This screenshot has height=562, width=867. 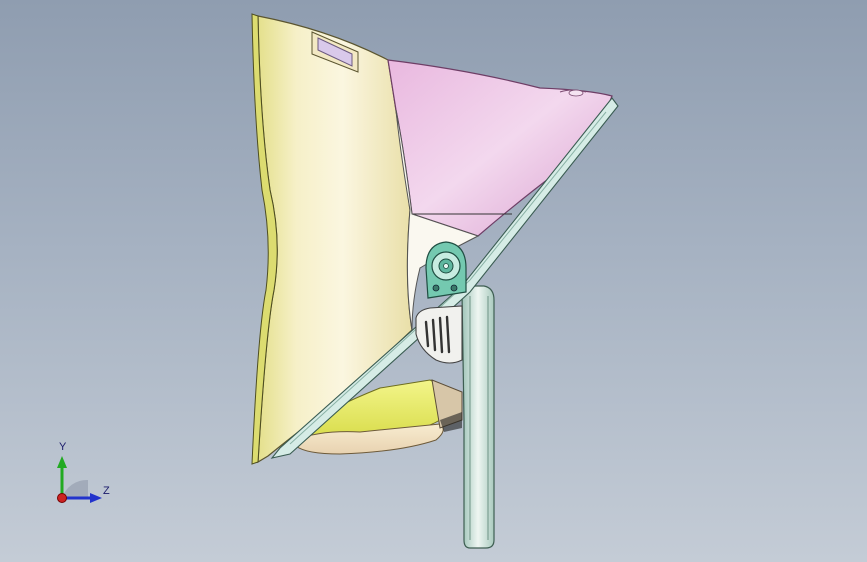 I want to click on vent-clip, so click(x=439, y=334).